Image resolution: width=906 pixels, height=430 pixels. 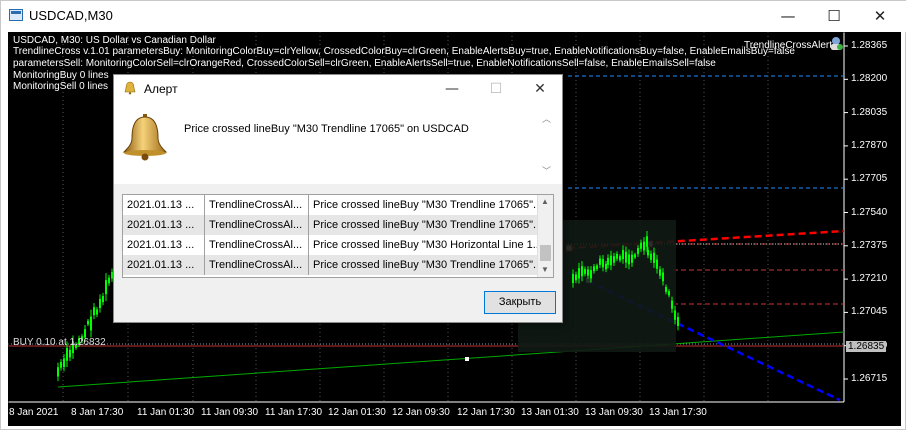 I want to click on scroll-up-arrow-icon: ︿, so click(x=546, y=118).